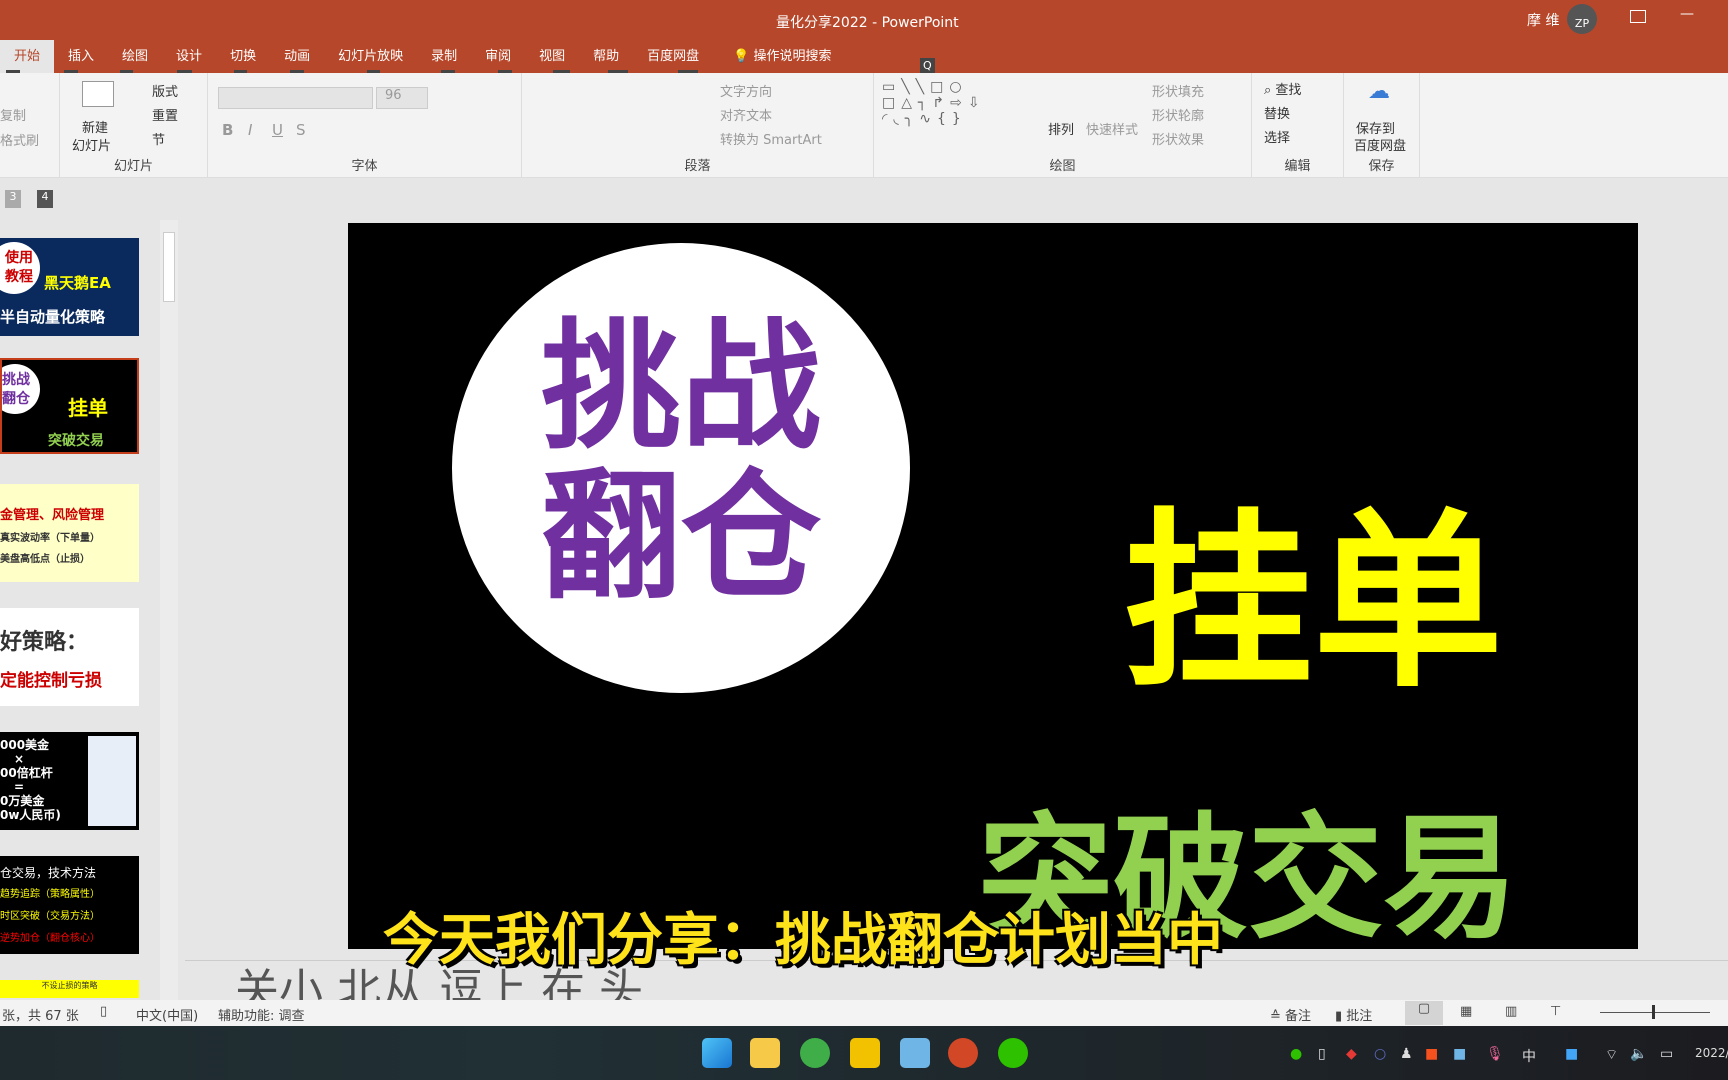 The width and height of the screenshot is (1728, 1080). I want to click on wifi-icon: ⌔, so click(1611, 1055).